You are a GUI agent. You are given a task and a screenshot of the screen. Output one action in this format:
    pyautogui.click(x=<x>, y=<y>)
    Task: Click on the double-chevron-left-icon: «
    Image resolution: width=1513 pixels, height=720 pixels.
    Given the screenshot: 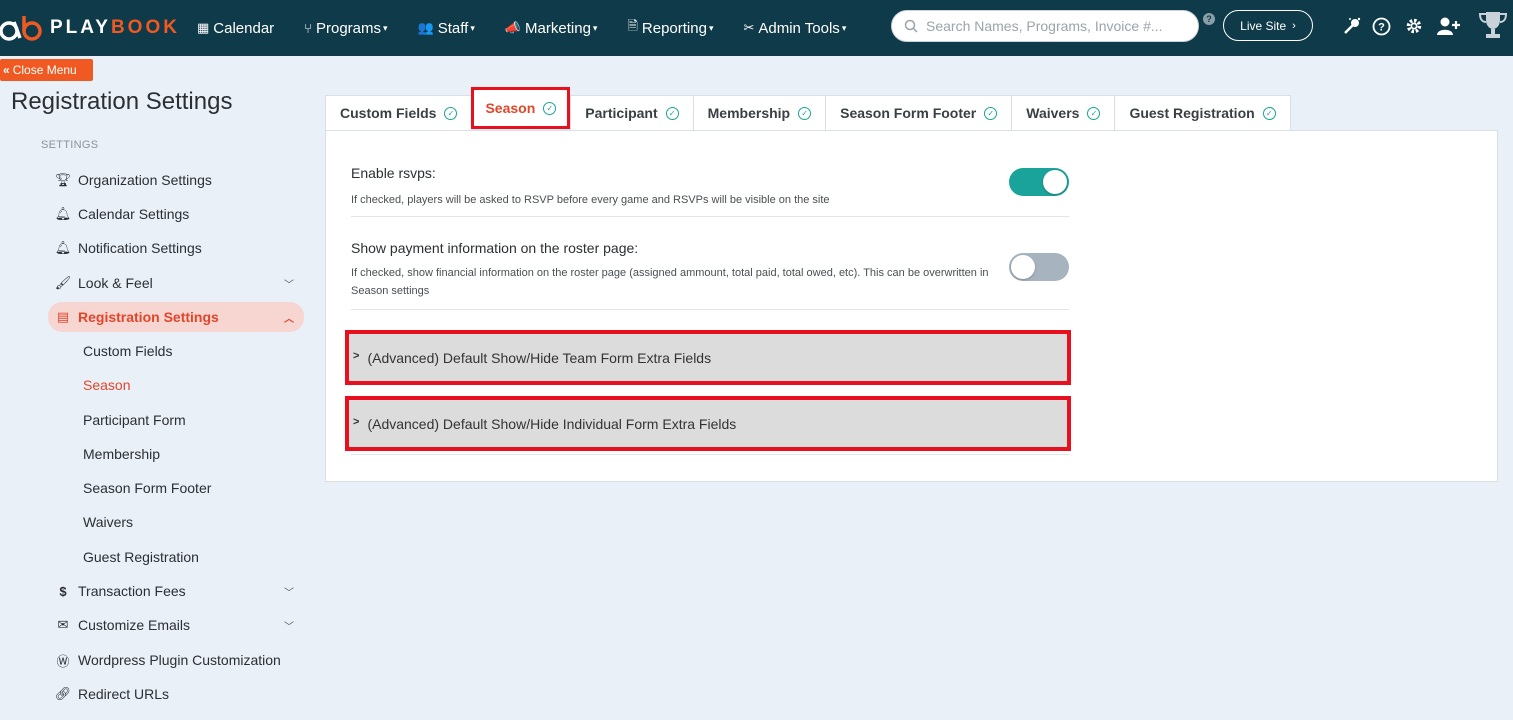 What is the action you would take?
    pyautogui.click(x=6, y=70)
    